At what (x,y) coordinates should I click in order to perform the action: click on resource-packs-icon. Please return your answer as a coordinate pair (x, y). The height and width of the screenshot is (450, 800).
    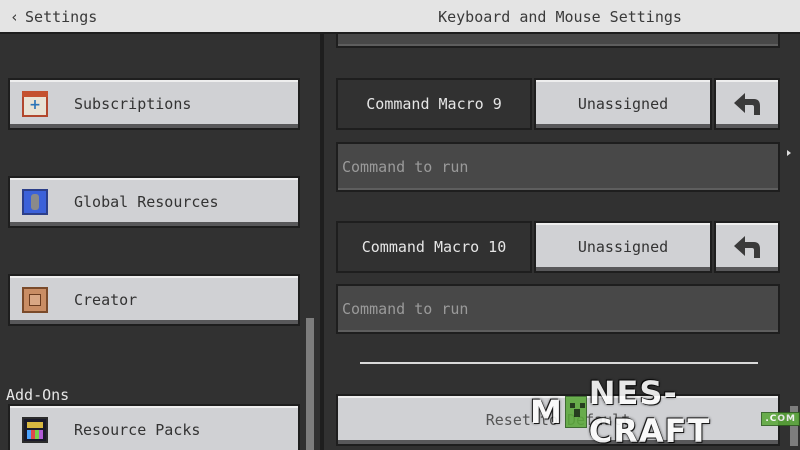
    Looking at the image, I should click on (35, 430).